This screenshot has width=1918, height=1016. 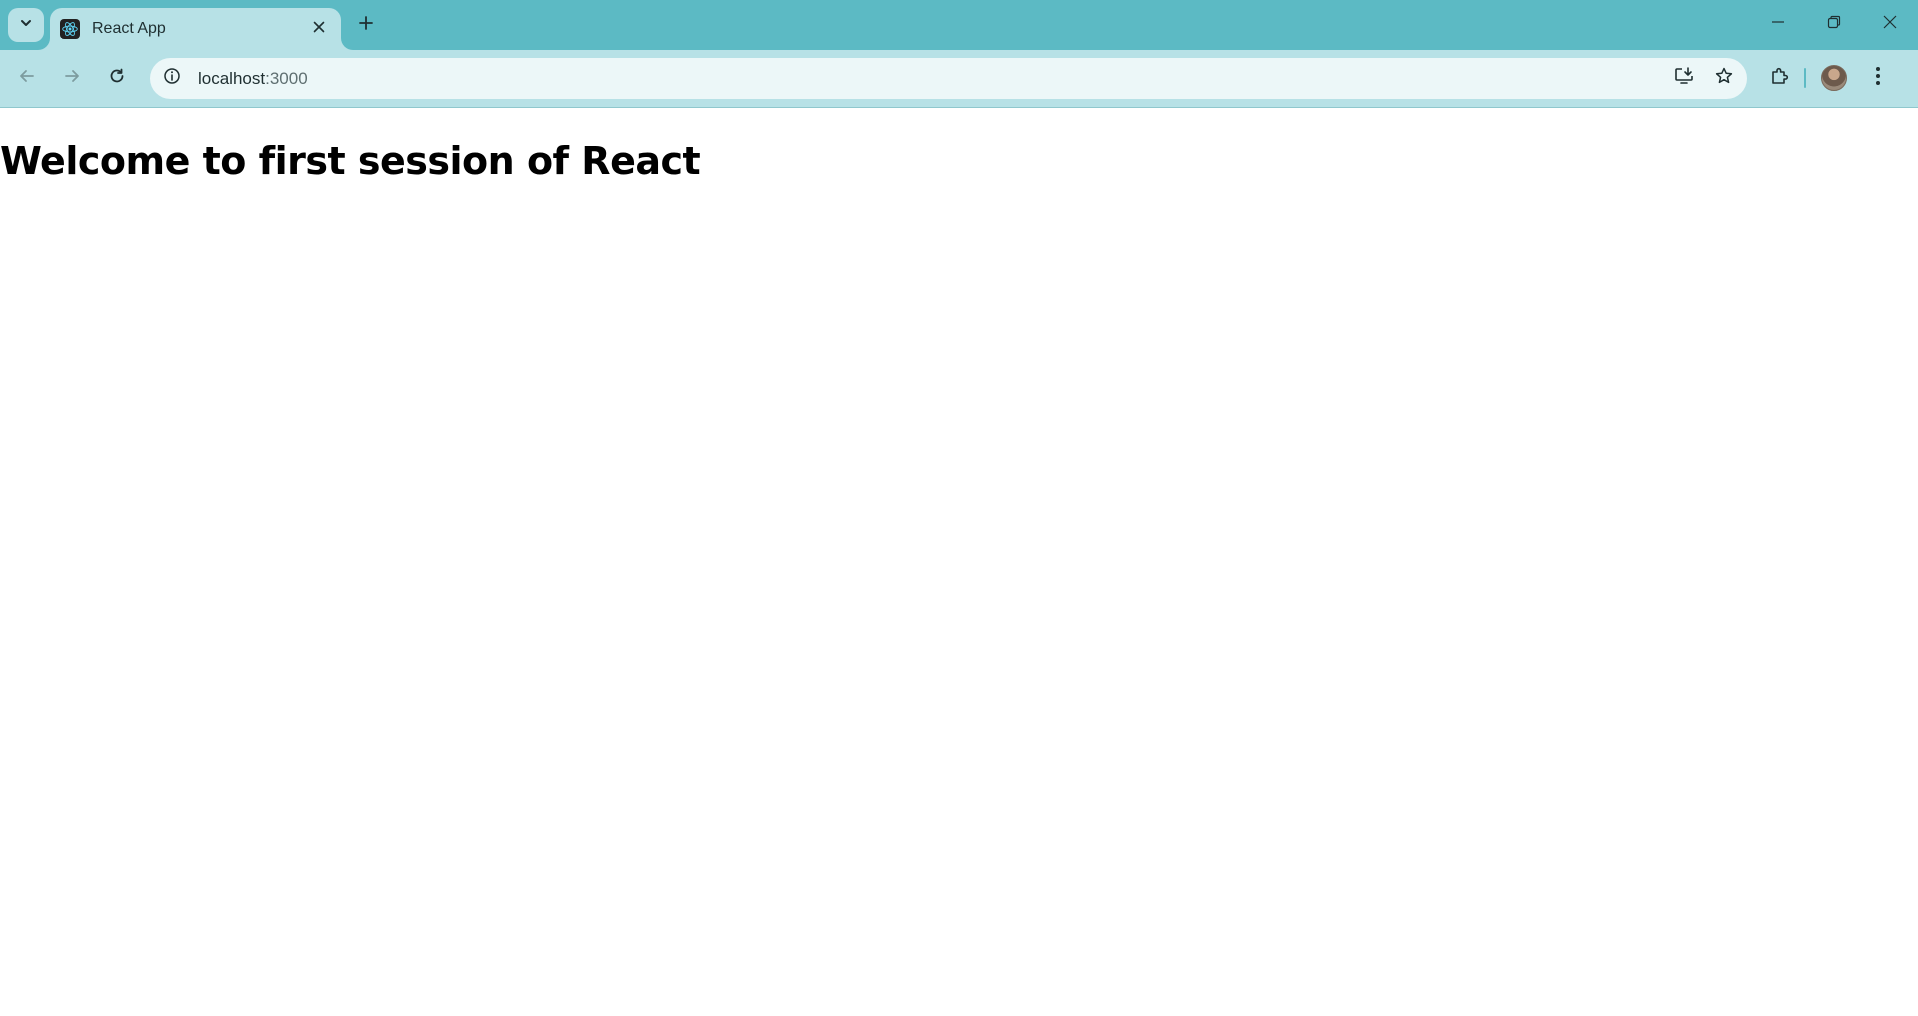 I want to click on site-info-button, so click(x=172, y=79).